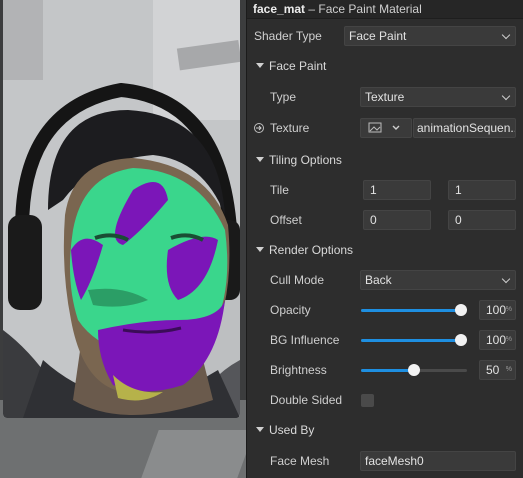 The height and width of the screenshot is (478, 523). I want to click on cull-mode-label: Cull Mode, so click(297, 280).